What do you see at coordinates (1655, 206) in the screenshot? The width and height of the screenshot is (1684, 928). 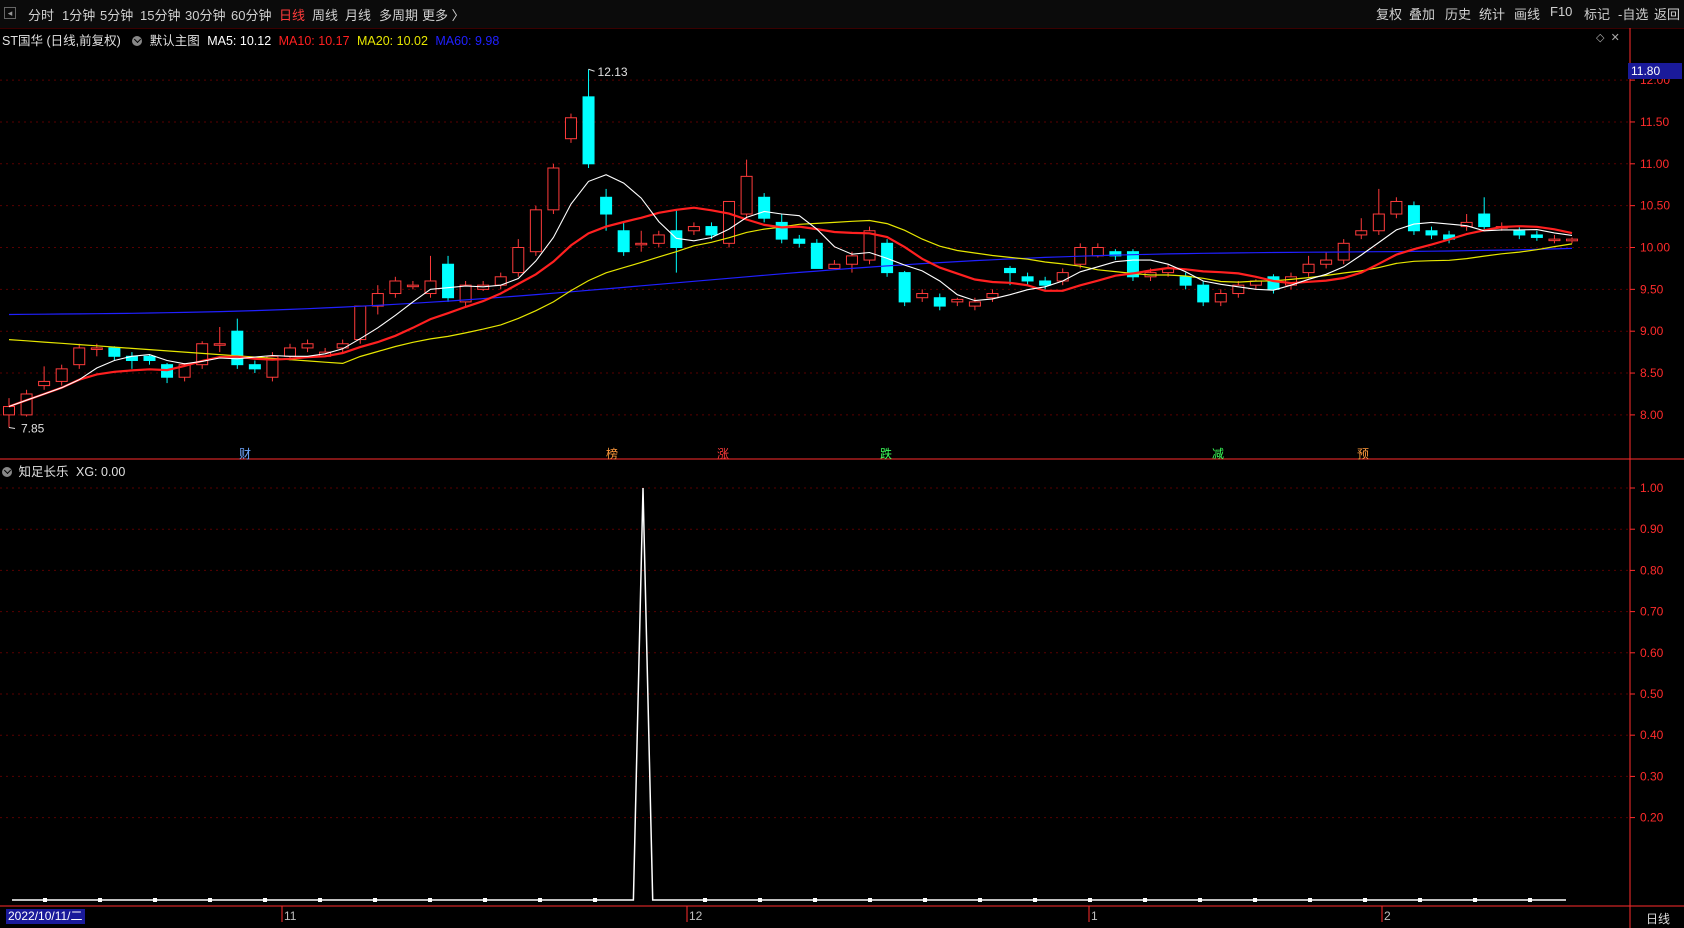 I see `price-tick-label: 10.50` at bounding box center [1655, 206].